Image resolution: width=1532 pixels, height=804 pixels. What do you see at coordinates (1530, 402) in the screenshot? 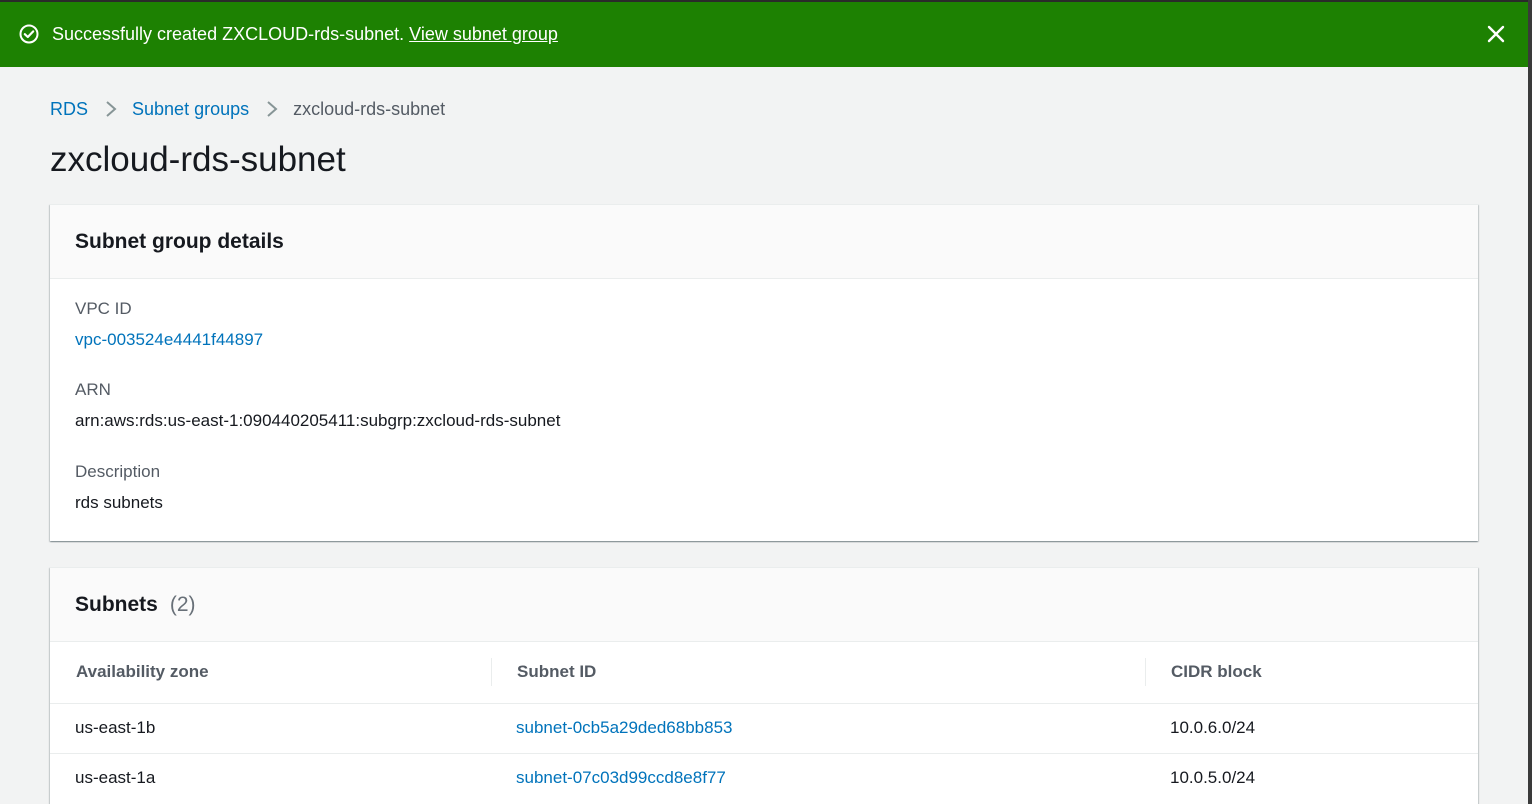
I see `window-right-edge` at bounding box center [1530, 402].